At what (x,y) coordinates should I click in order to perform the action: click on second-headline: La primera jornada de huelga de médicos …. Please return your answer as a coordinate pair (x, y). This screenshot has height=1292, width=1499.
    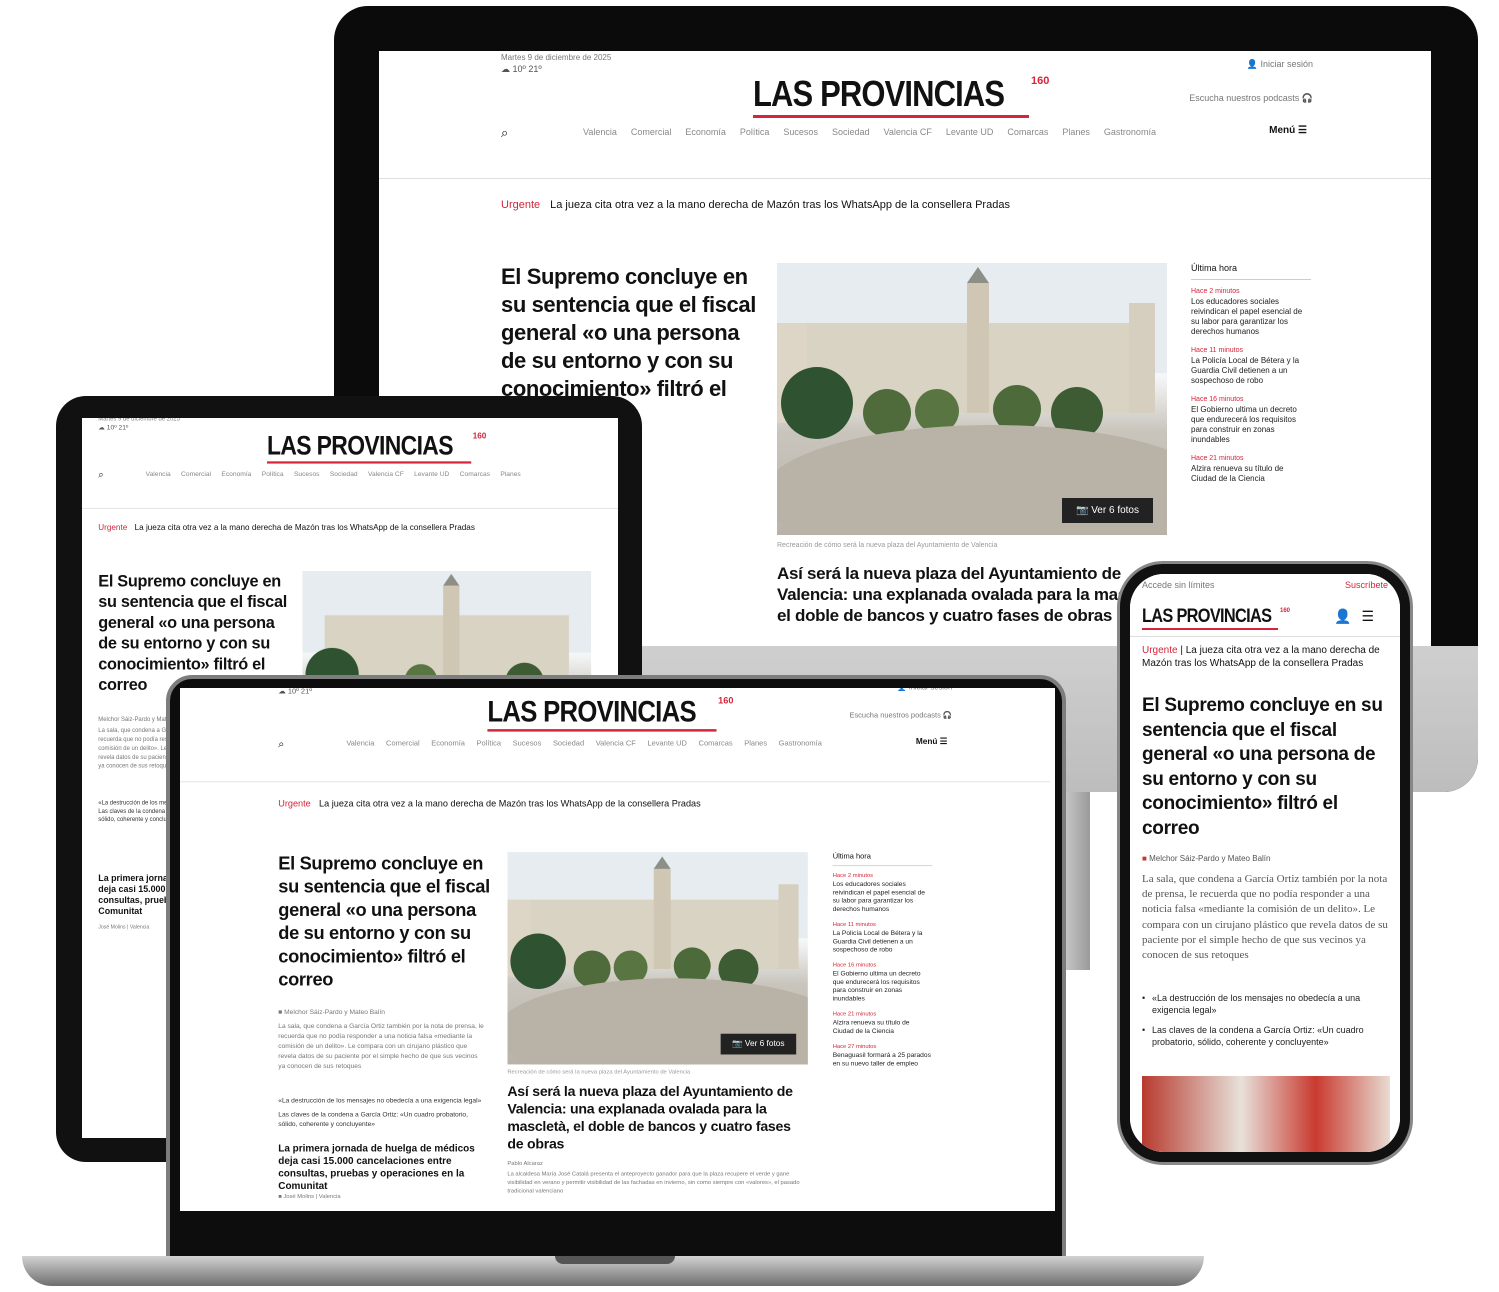
    Looking at the image, I should click on (381, 1167).